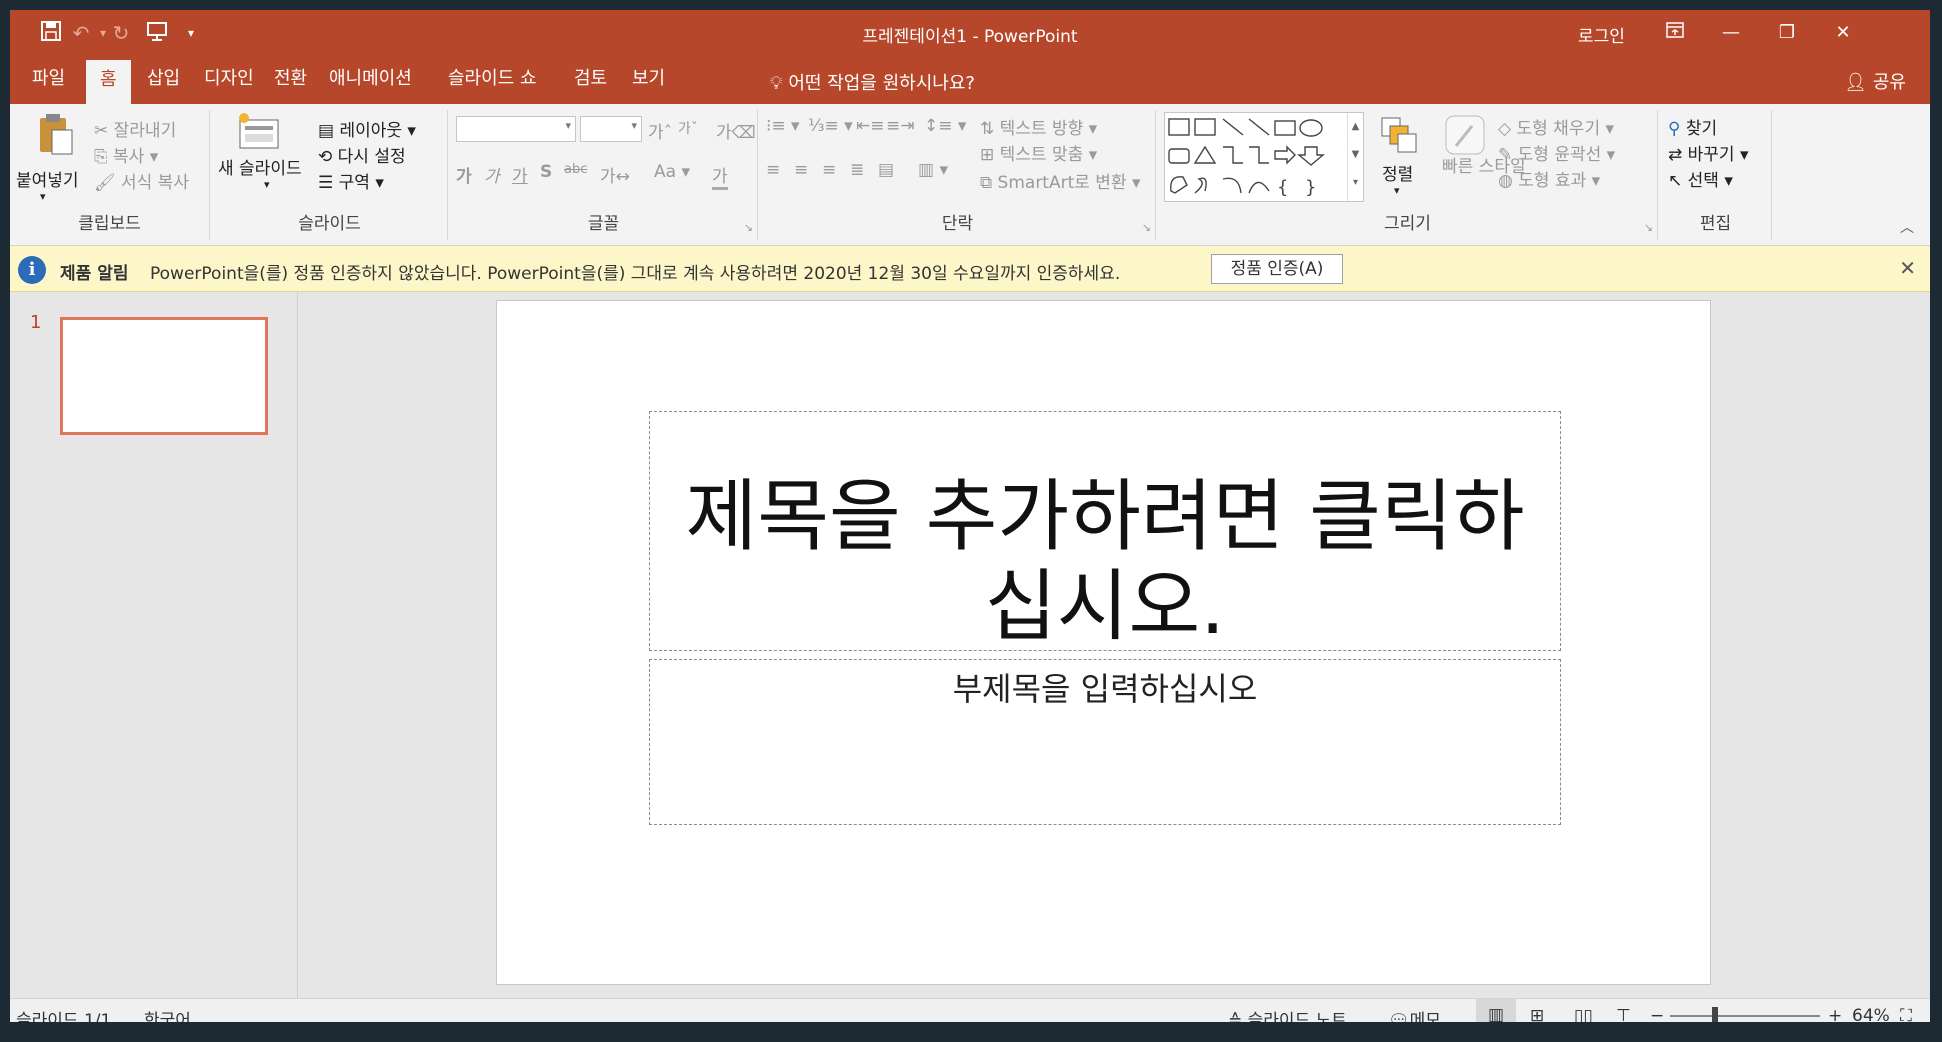 The image size is (1942, 1042). Describe the element at coordinates (857, 170) in the screenshot. I see `justify-icon: ≣` at that location.